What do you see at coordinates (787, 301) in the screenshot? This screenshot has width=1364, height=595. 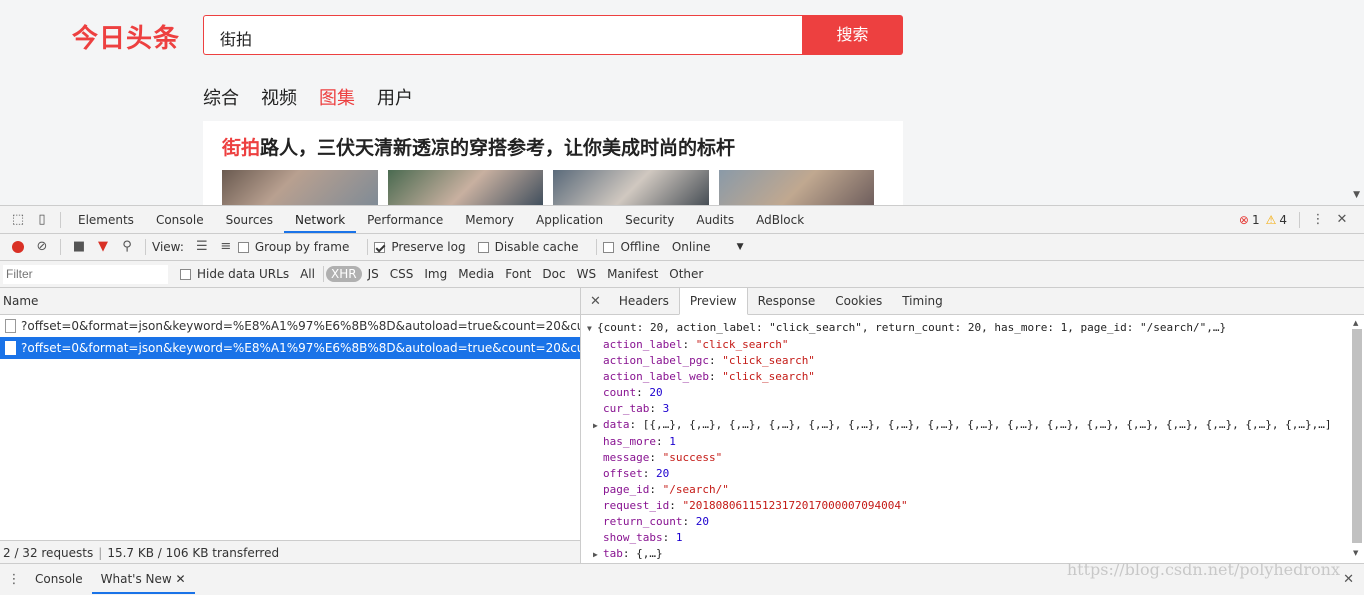 I see `tab-response: Response` at bounding box center [787, 301].